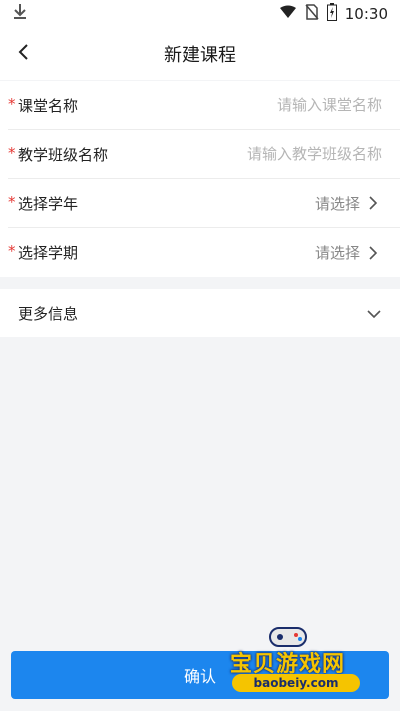 The width and height of the screenshot is (400, 711). I want to click on more-info-label: 更多信息, so click(48, 313).